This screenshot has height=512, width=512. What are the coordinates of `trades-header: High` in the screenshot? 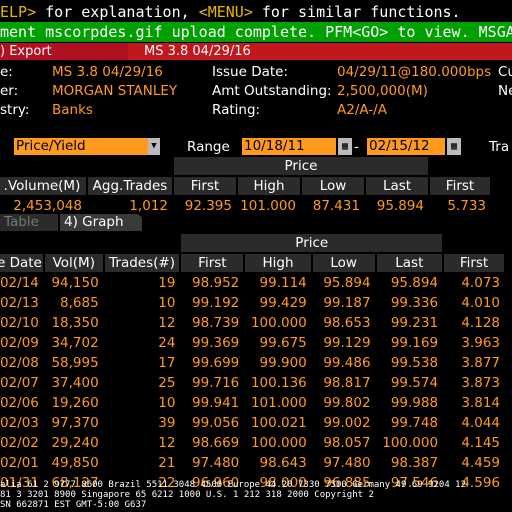 It's located at (278, 263).